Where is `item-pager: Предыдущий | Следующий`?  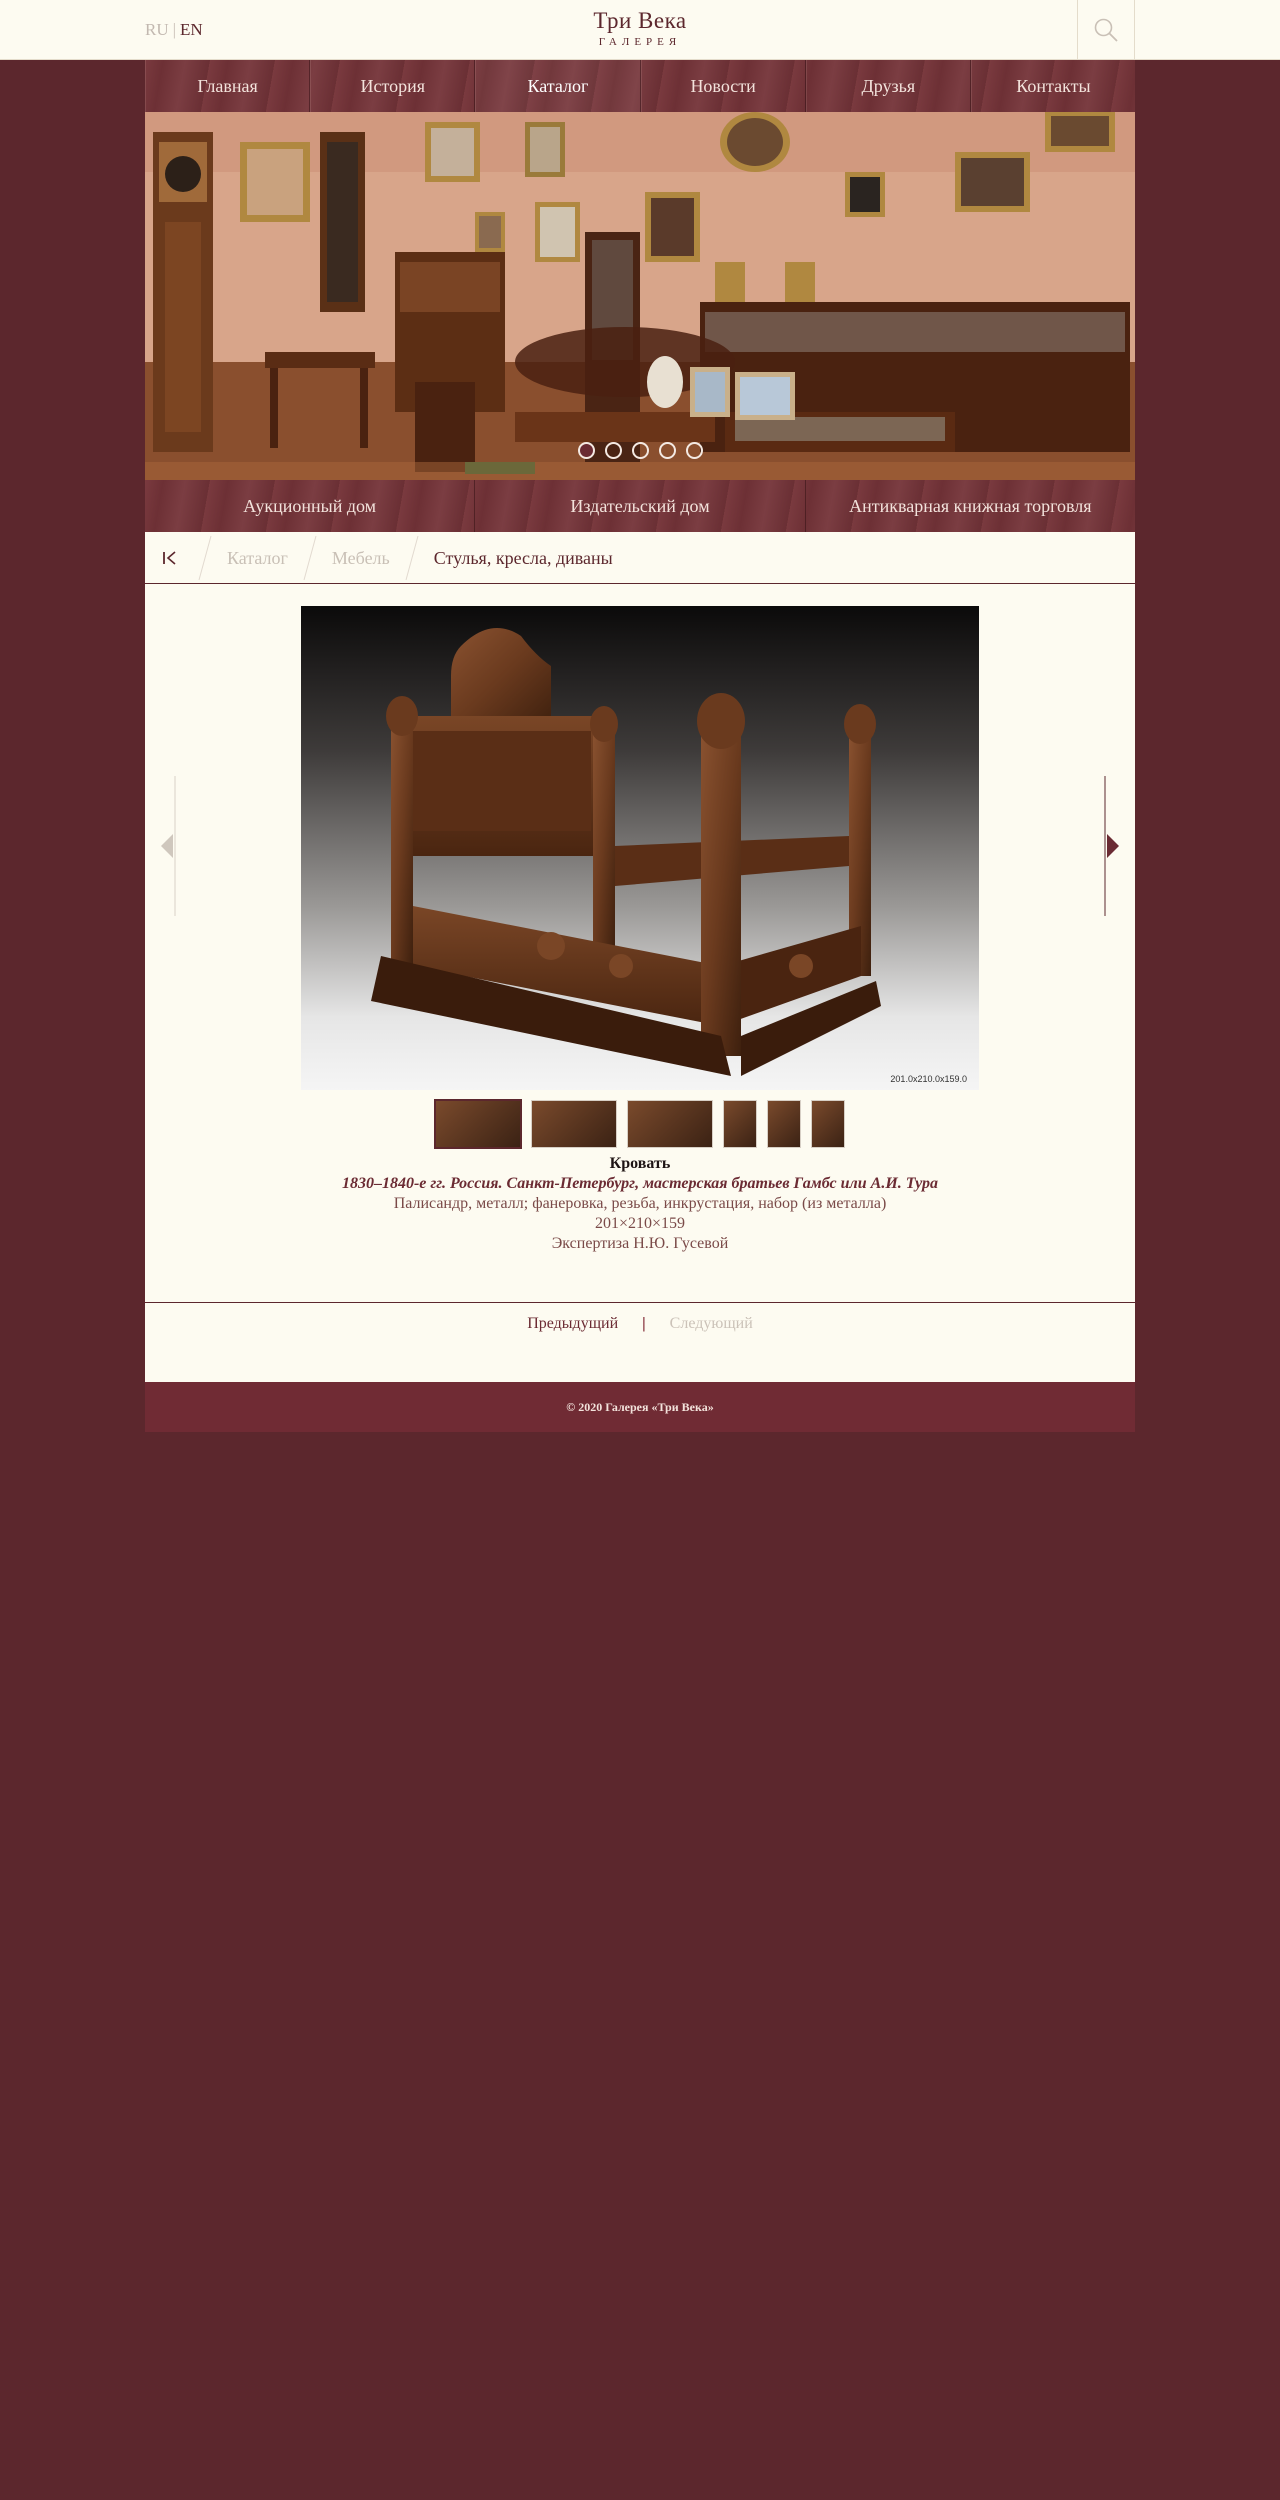
item-pager: Предыдущий | Следующий is located at coordinates (640, 1342).